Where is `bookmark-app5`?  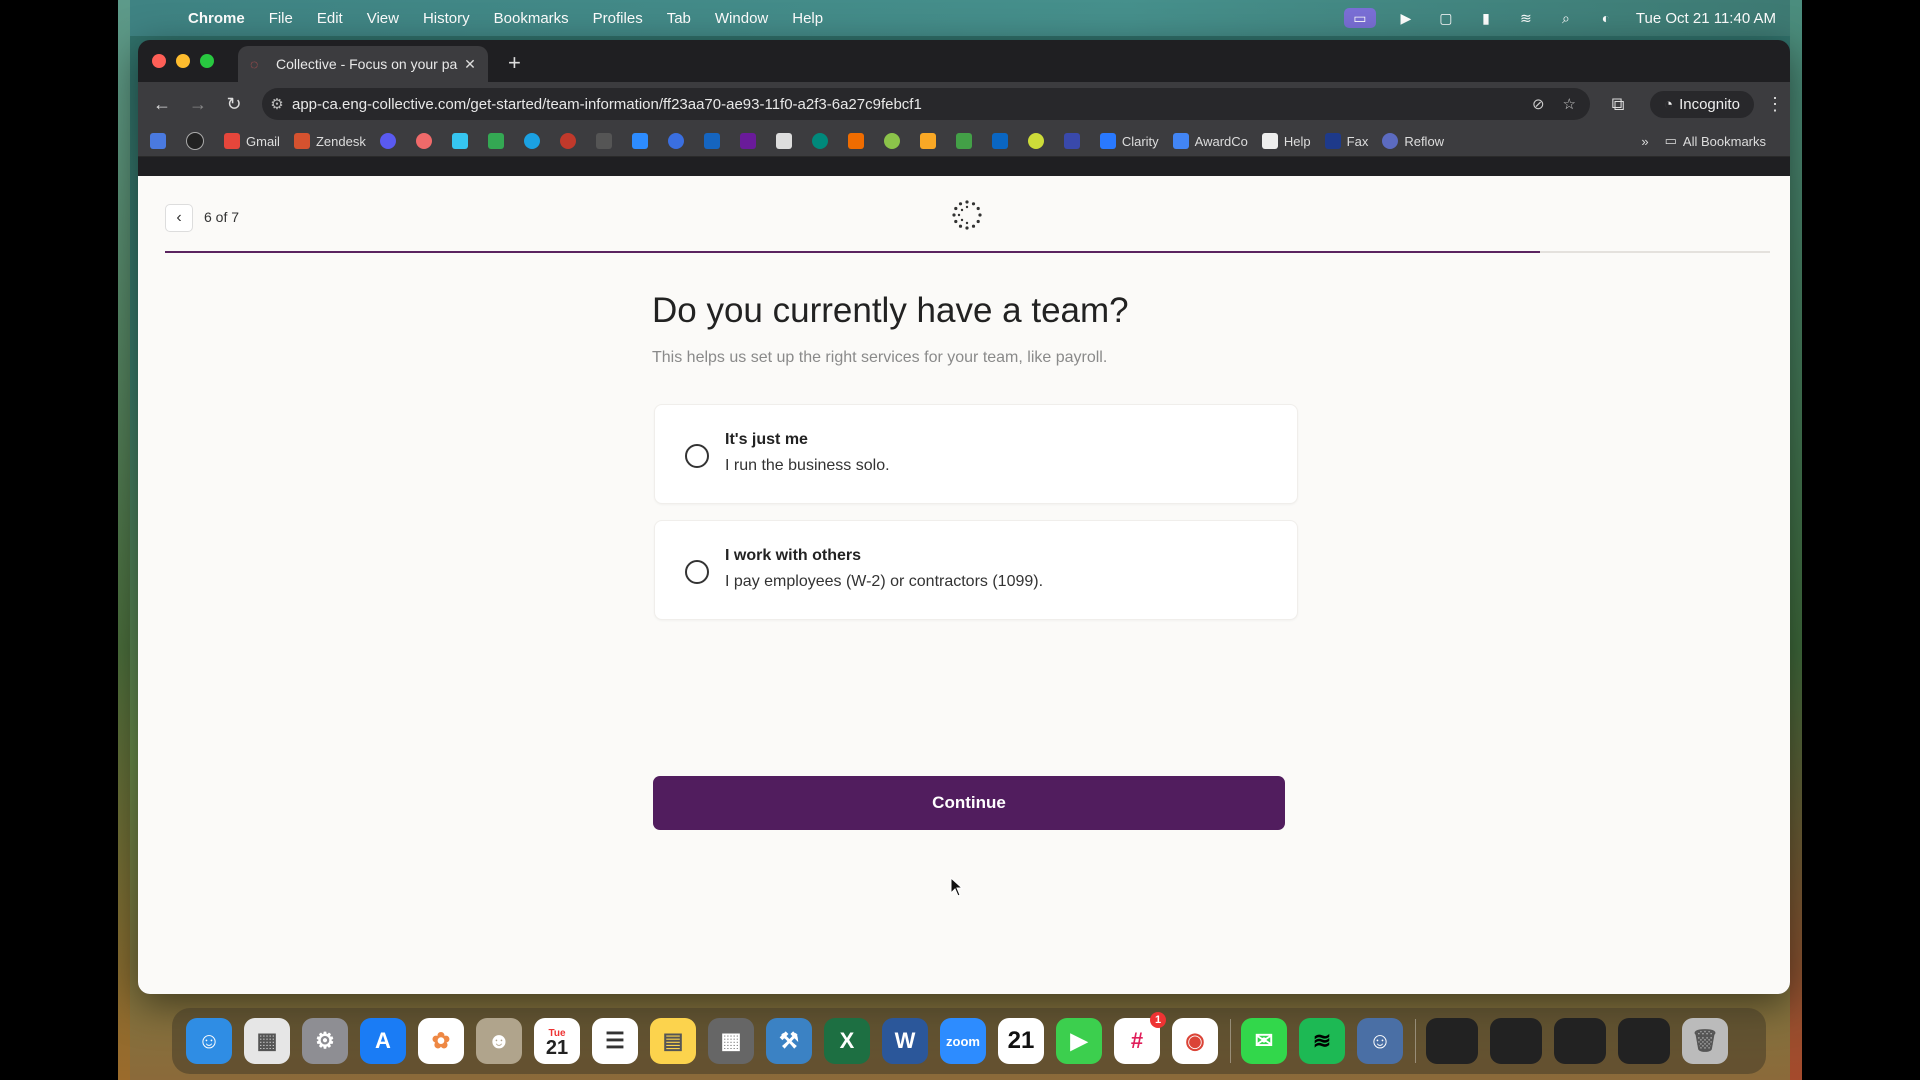 bookmark-app5 is located at coordinates (750, 141).